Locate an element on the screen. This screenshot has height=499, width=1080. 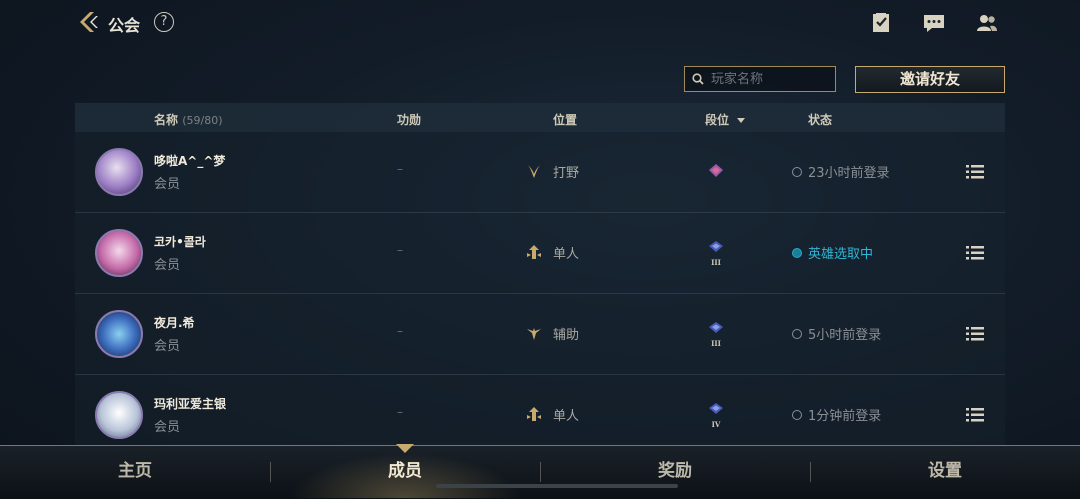
table-row: 夜月.希 会员 – 辅助 III 5小时前登录 is located at coordinates (540, 334).